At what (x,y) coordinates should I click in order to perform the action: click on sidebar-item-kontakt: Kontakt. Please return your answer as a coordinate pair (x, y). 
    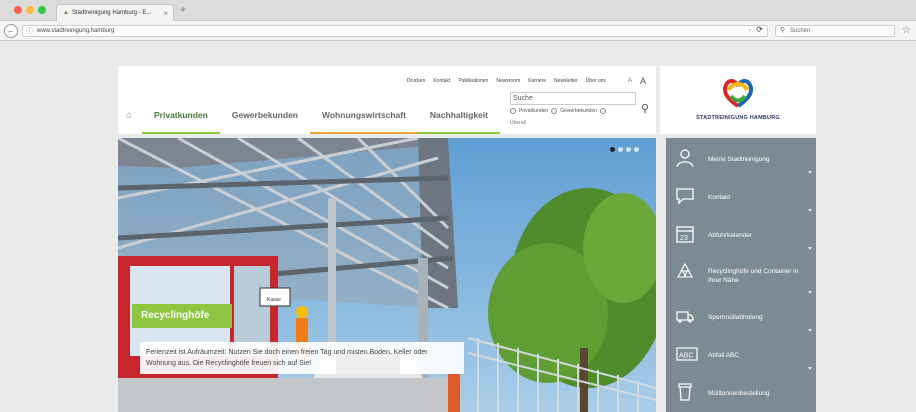
    Looking at the image, I should click on (741, 197).